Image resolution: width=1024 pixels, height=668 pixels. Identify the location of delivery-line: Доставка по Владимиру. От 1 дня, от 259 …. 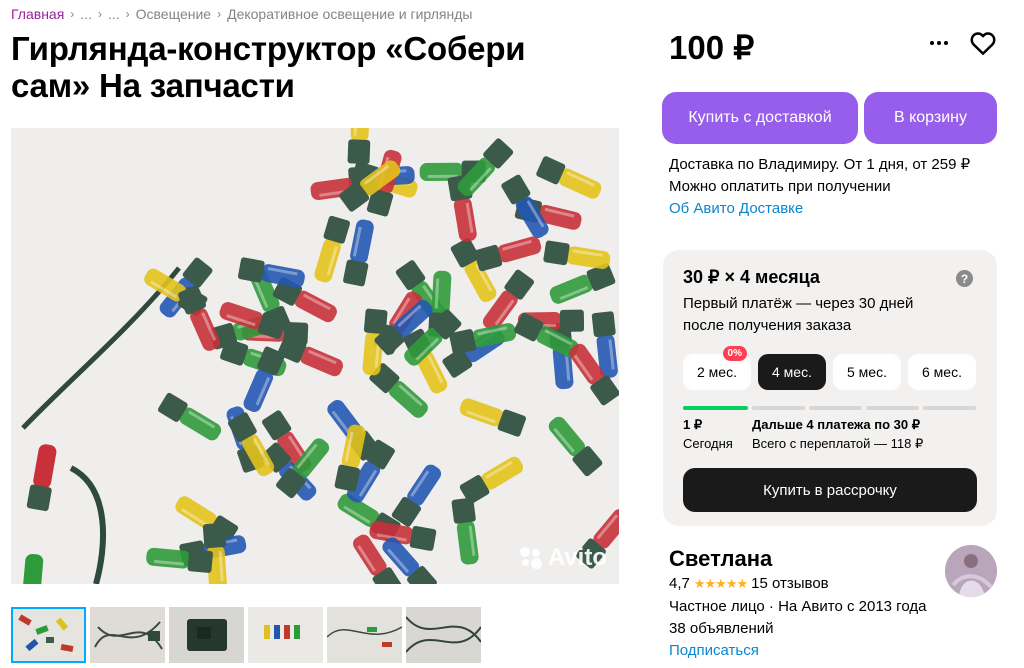
(820, 164).